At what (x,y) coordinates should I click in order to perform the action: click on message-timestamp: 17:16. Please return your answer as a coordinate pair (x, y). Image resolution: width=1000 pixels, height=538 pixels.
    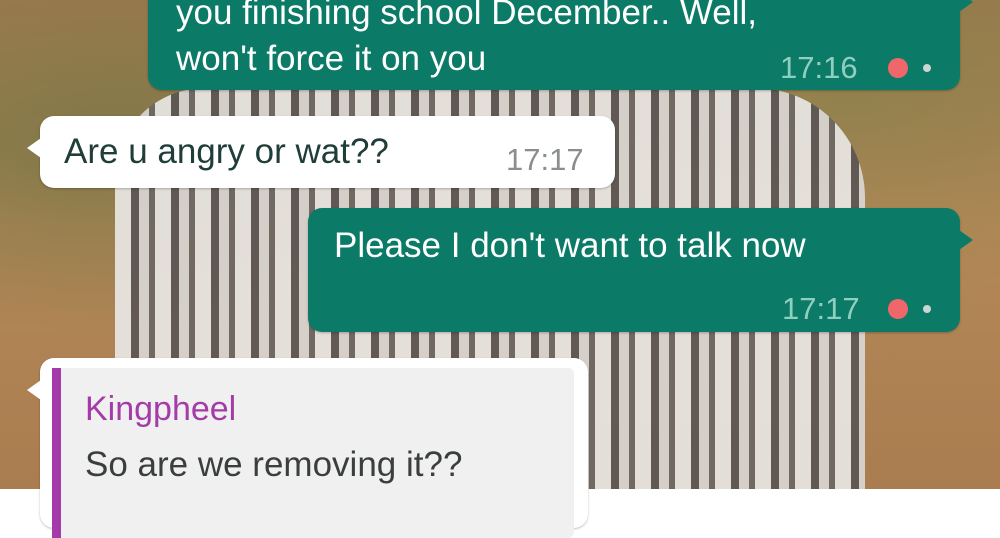
    Looking at the image, I should click on (819, 67).